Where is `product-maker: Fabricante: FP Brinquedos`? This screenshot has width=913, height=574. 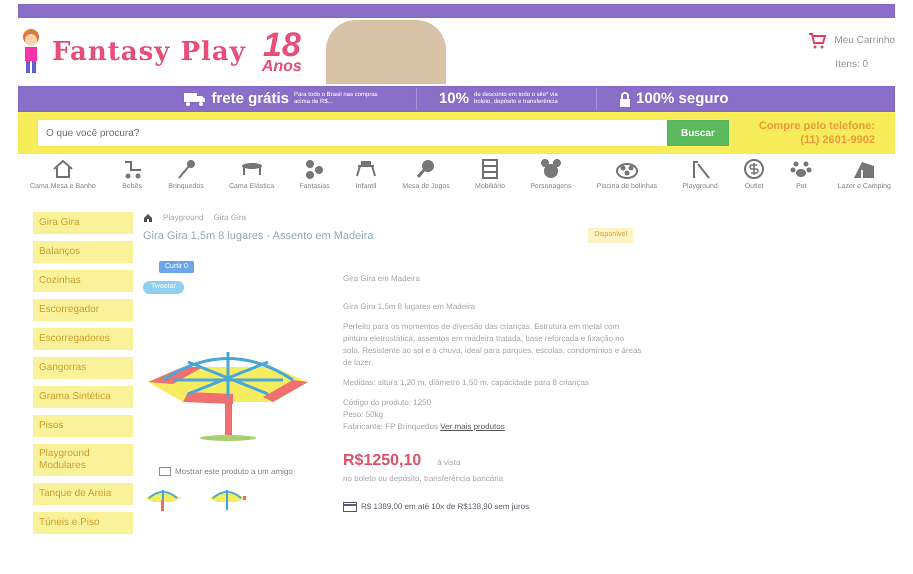 product-maker: Fabricante: FP Brinquedos is located at coordinates (390, 426).